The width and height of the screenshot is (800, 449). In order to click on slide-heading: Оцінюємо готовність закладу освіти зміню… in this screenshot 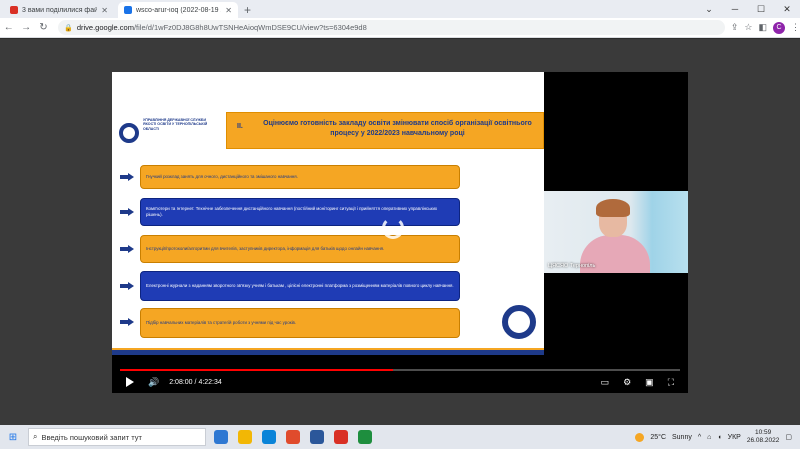, I will do `click(397, 128)`.